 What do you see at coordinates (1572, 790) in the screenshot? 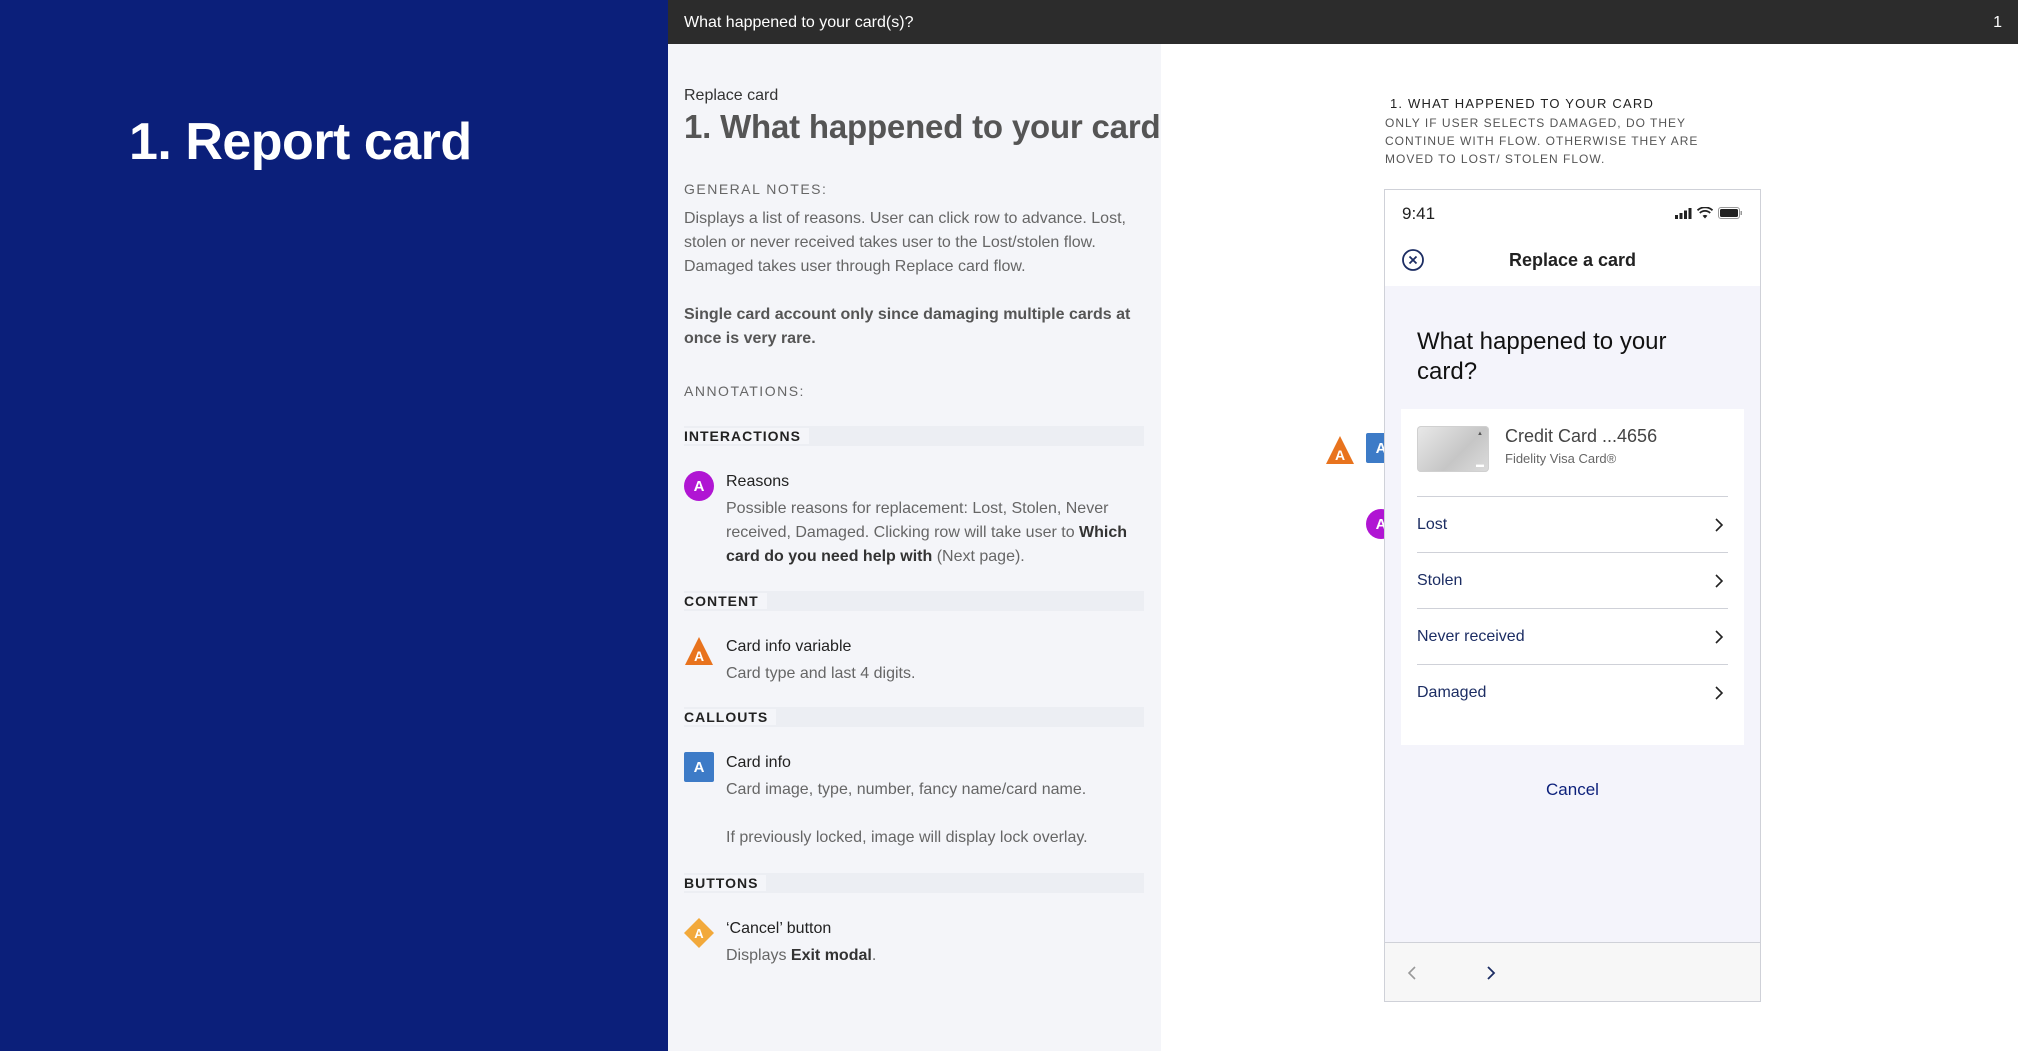
I see `cancel-button: Cancel` at bounding box center [1572, 790].